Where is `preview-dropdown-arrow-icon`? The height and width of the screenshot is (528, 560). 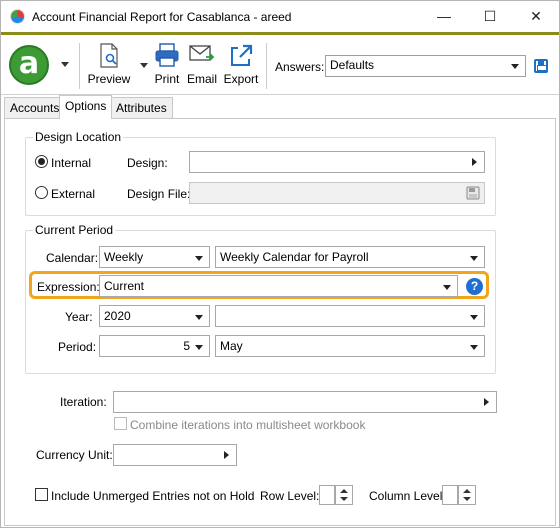 preview-dropdown-arrow-icon is located at coordinates (144, 65).